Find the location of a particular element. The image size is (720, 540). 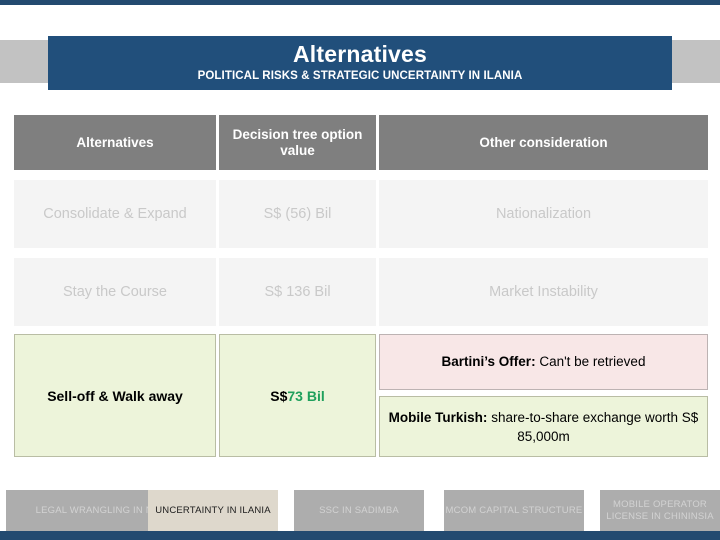

nav-tab-mobile-operator-license: MOBILE OPERATOR LICENSE IN CHININSIA is located at coordinates (660, 510).